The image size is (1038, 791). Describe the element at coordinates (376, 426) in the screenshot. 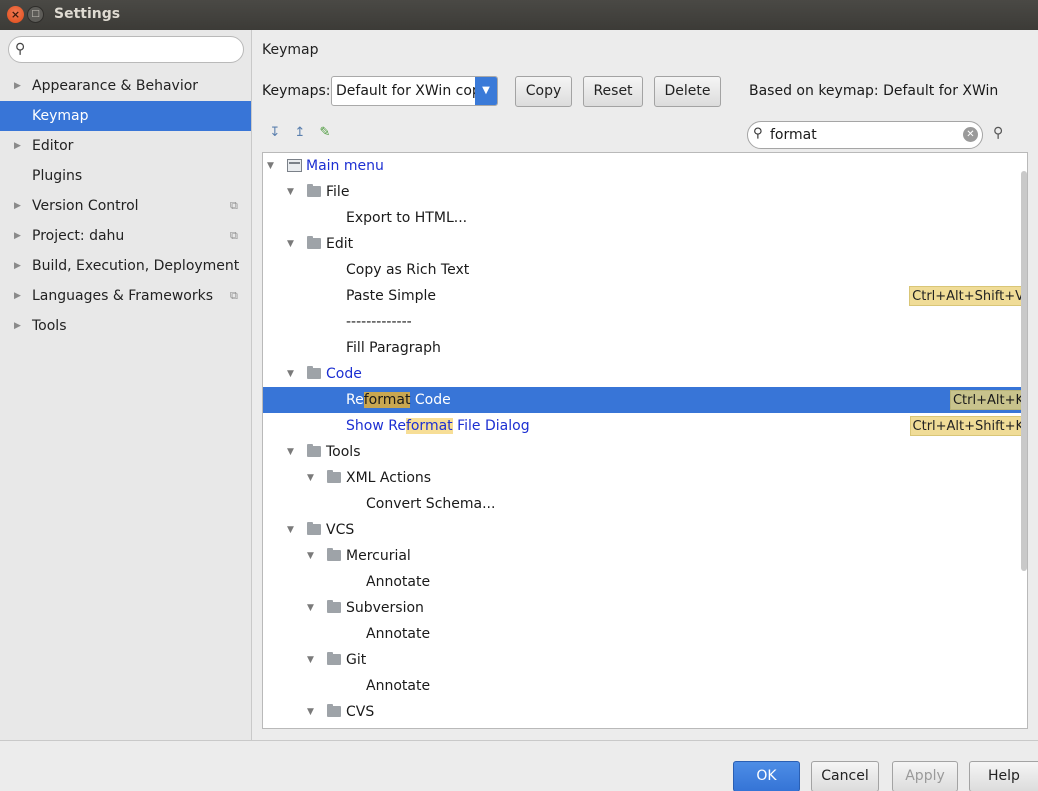

I see `label-prefix: Show Re` at that location.